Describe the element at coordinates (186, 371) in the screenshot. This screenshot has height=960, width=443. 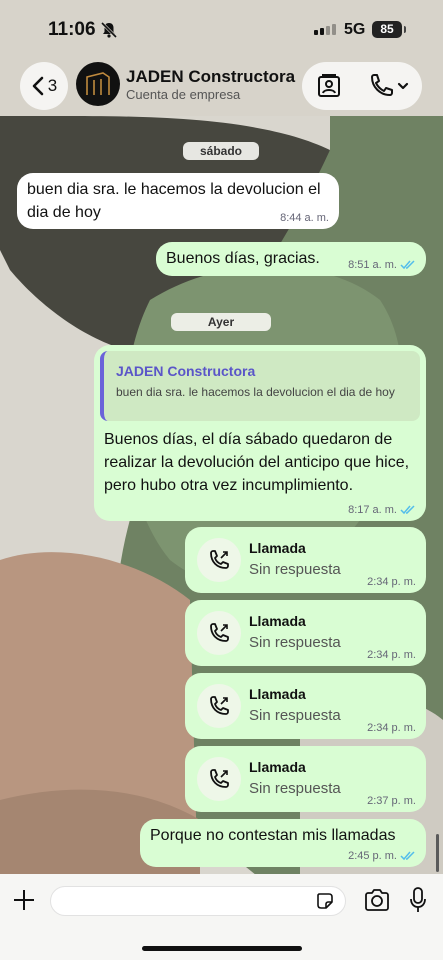
I see `quoted-author: JADEN Constructora` at that location.